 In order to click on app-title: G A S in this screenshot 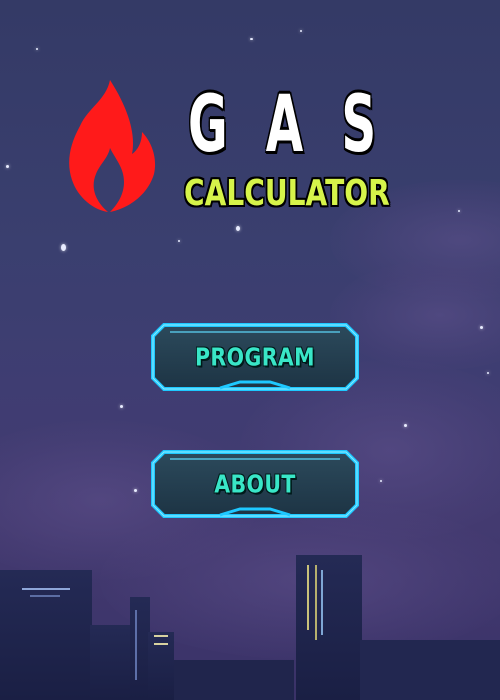, I will do `click(287, 125)`.